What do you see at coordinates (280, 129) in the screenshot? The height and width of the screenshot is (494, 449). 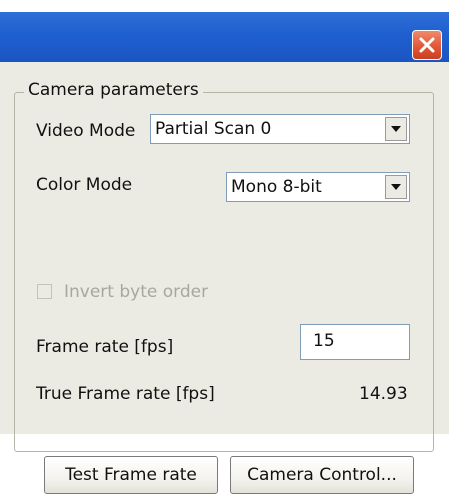 I see `video-mode-select: Partial Scan 0` at bounding box center [280, 129].